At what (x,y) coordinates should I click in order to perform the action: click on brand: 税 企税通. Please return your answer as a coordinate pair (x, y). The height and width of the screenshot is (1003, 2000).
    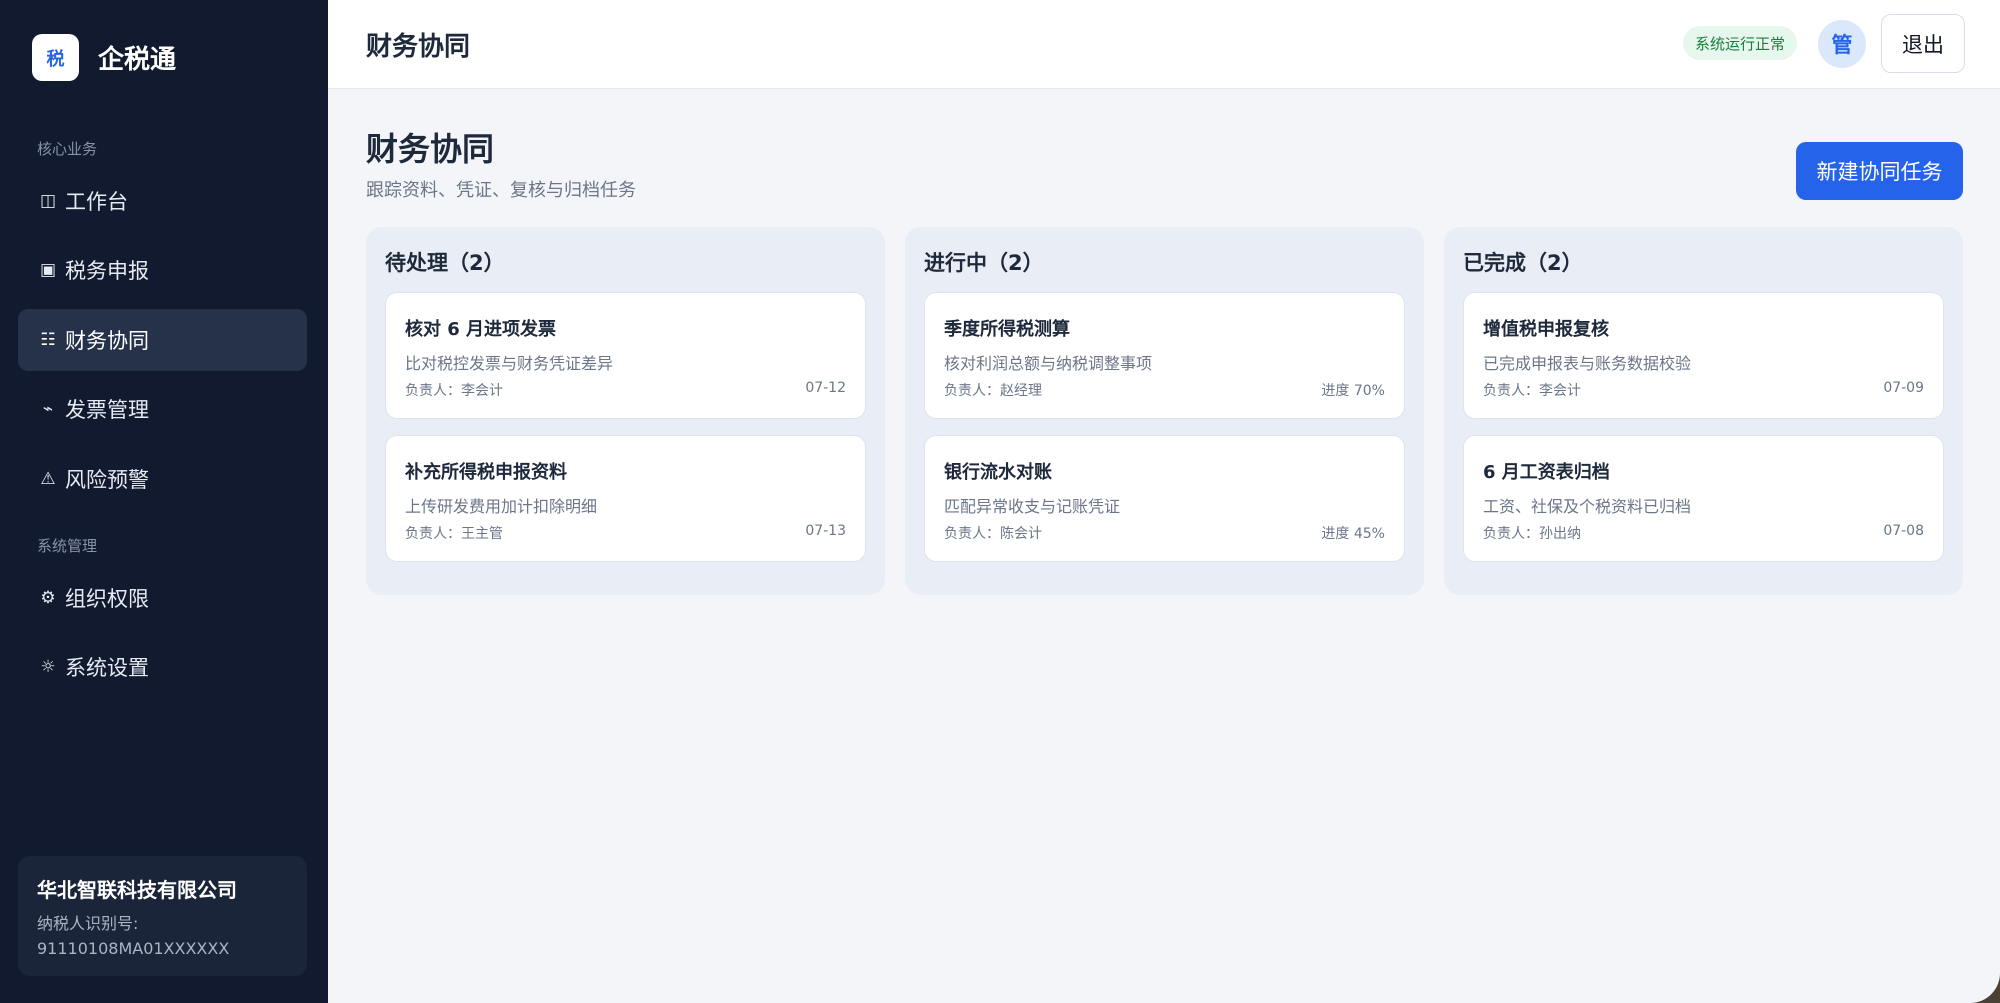
    Looking at the image, I should click on (104, 57).